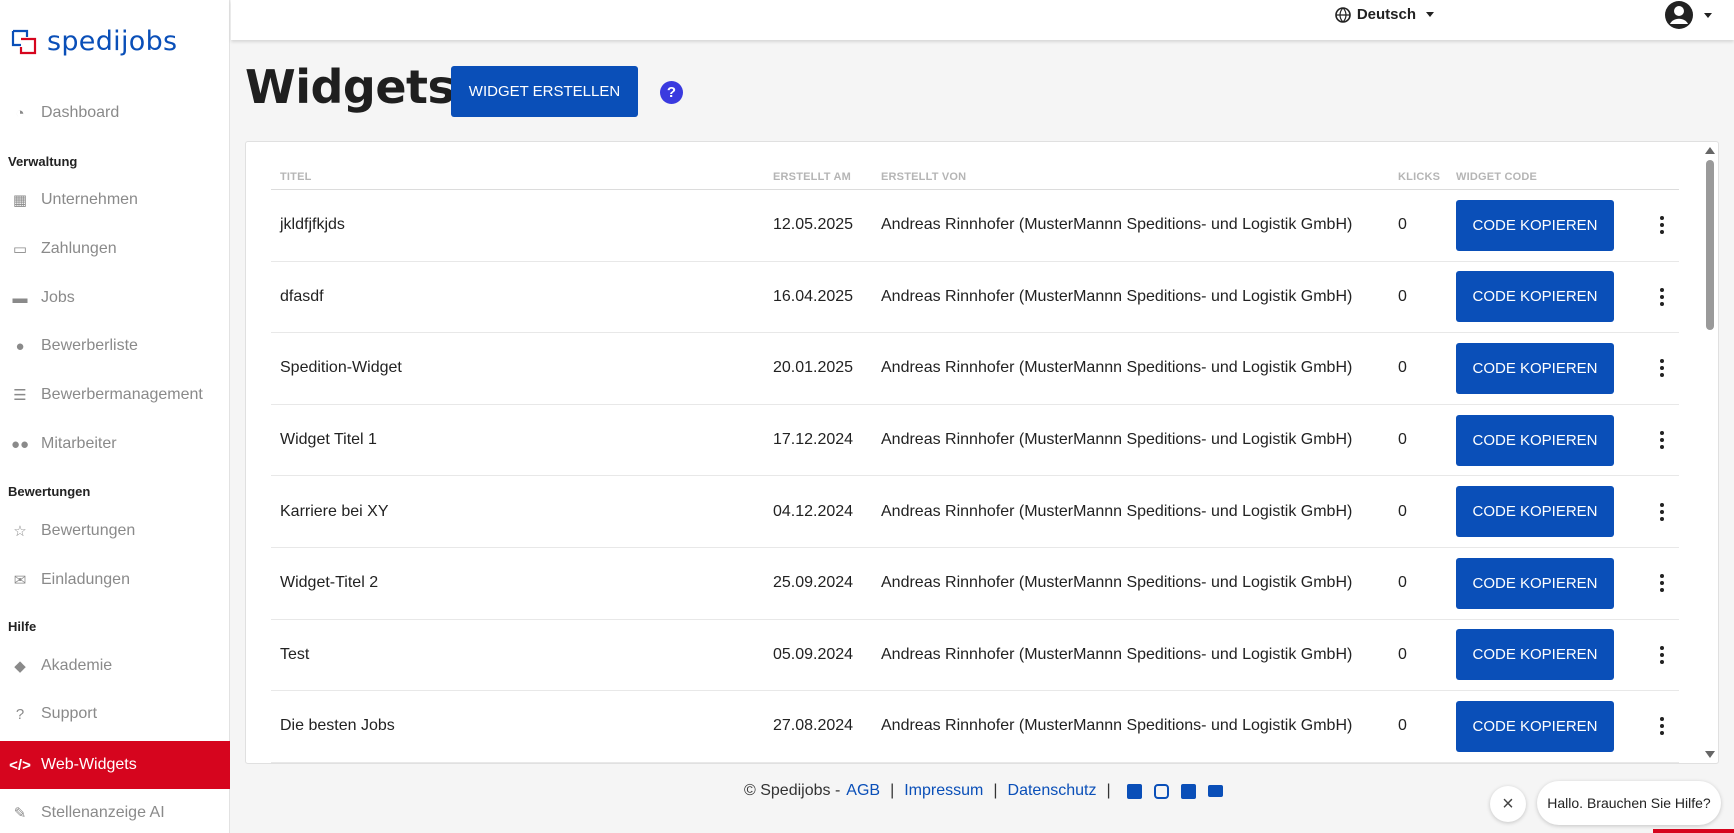 Image resolution: width=1734 pixels, height=833 pixels. What do you see at coordinates (813, 225) in the screenshot?
I see `widget-created-at: 12.05.2025` at bounding box center [813, 225].